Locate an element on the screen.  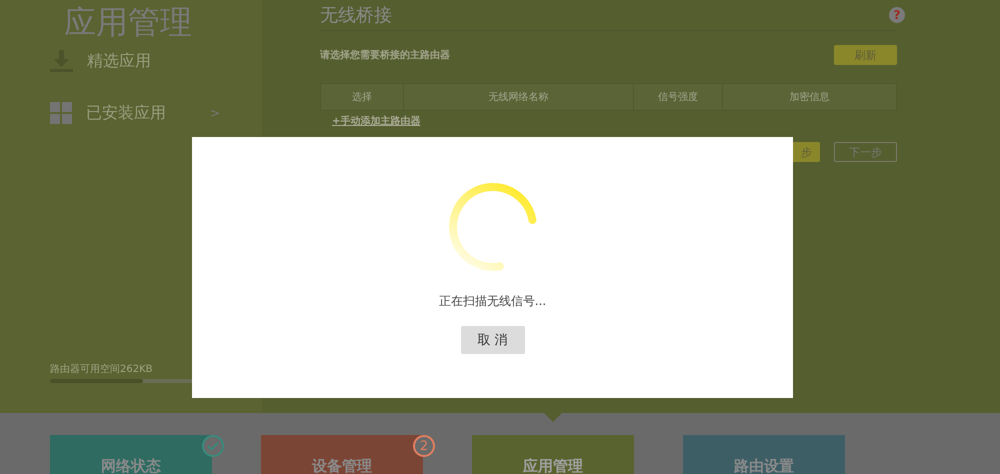
help-icon: ? is located at coordinates (897, 15).